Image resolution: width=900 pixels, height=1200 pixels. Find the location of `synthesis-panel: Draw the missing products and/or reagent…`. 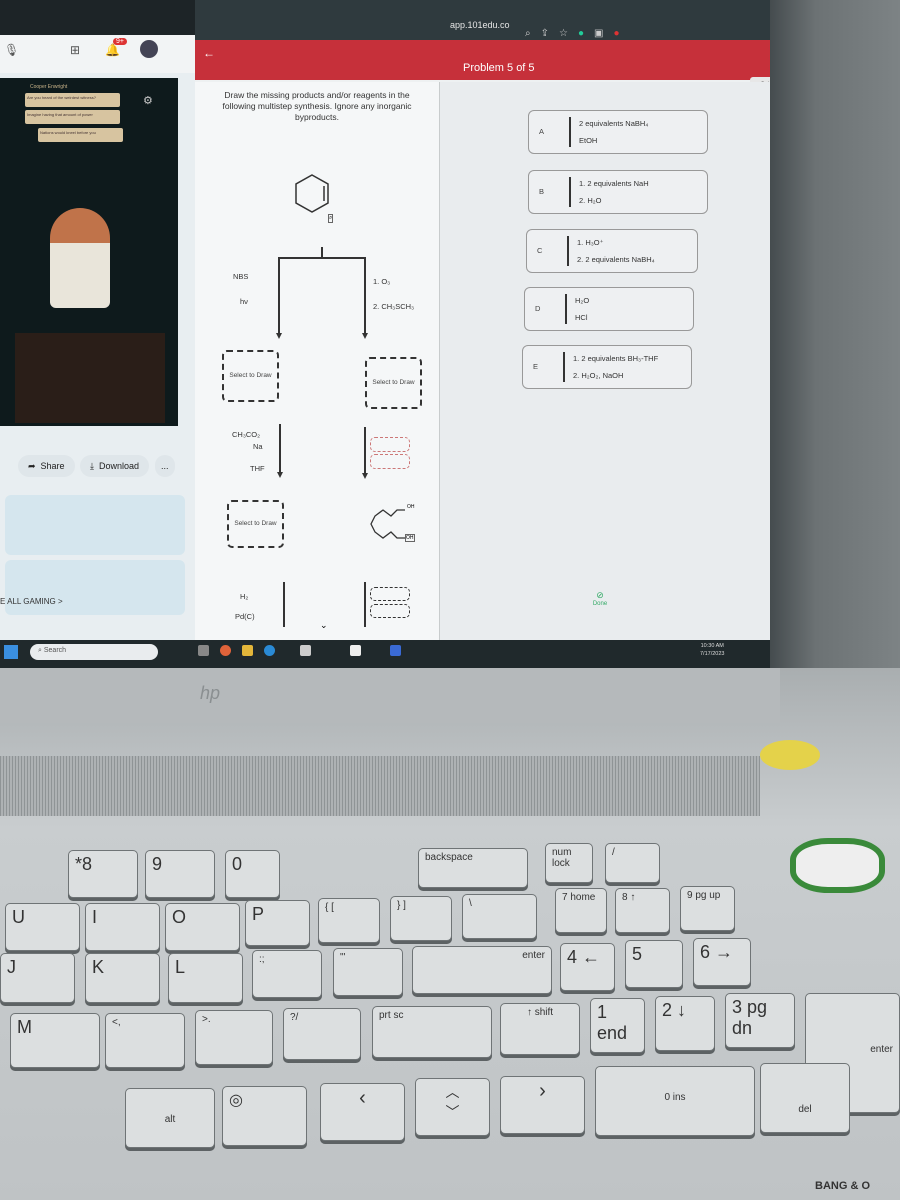

synthesis-panel: Draw the missing products and/or reagent… is located at coordinates (317, 361).